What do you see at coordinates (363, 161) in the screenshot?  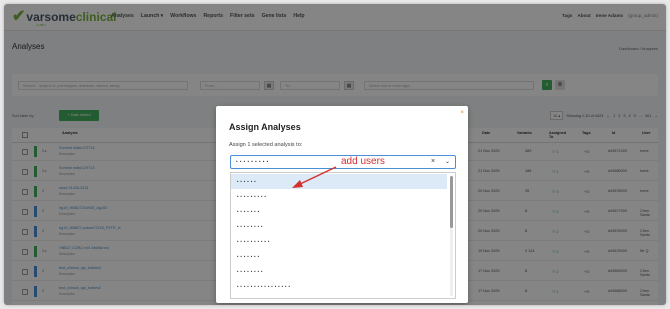 I see `annotation-label: add users` at bounding box center [363, 161].